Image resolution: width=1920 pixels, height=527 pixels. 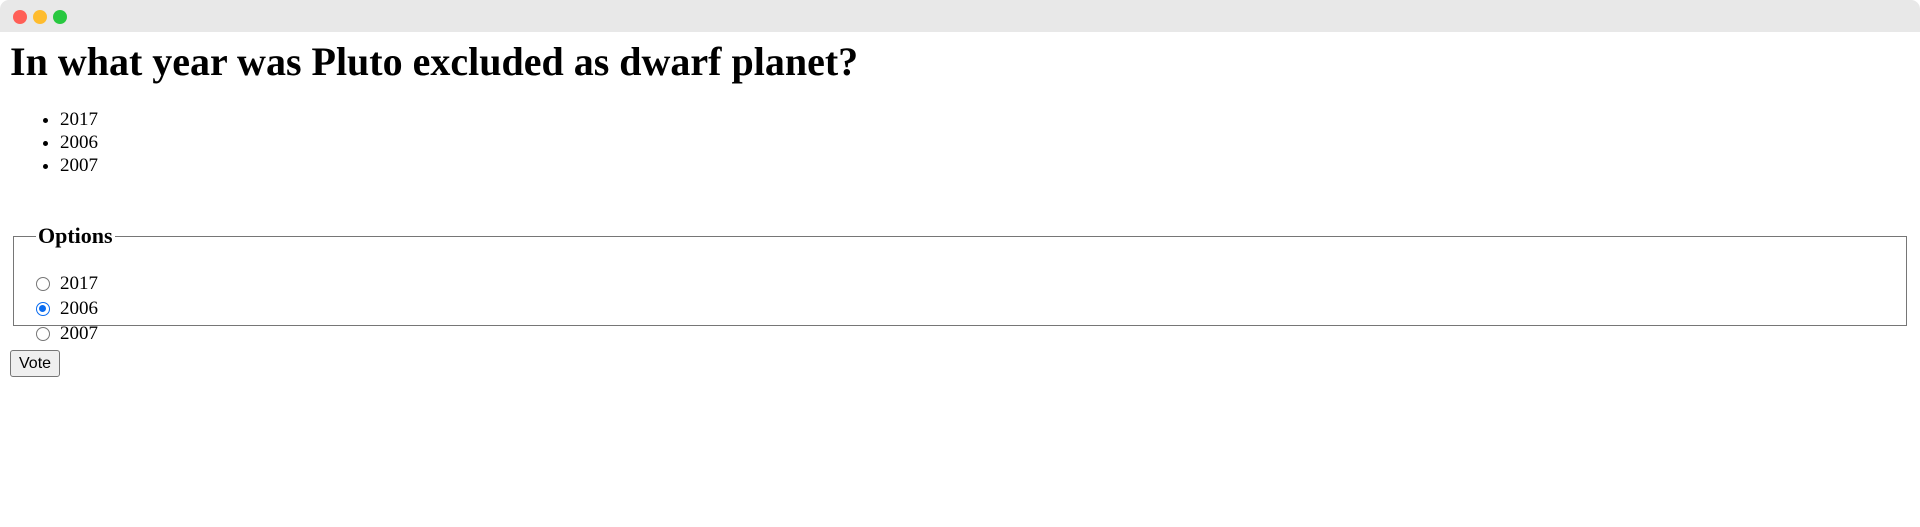 What do you see at coordinates (60, 17) in the screenshot?
I see `maximize-window-button` at bounding box center [60, 17].